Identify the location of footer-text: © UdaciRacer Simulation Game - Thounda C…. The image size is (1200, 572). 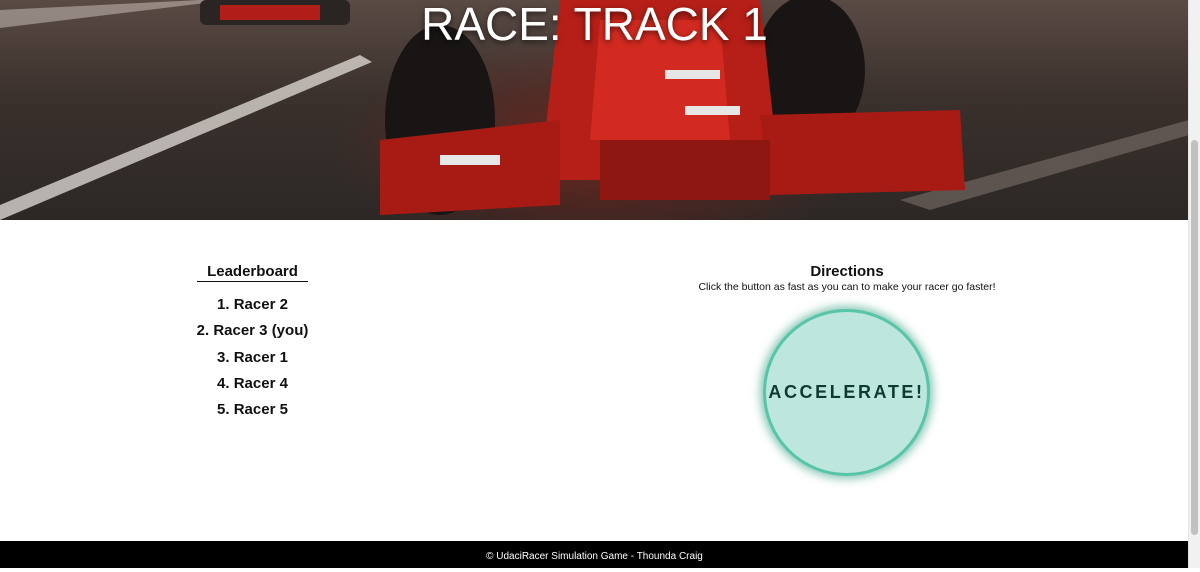
(594, 556).